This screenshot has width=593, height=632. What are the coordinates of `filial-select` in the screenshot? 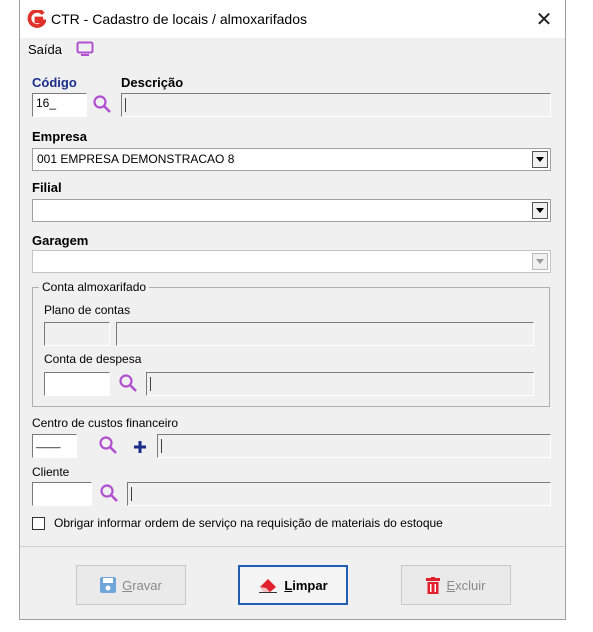 It's located at (291, 210).